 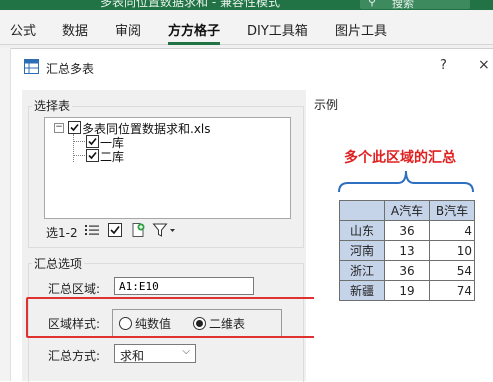 I want to click on table-cell: 19, so click(x=407, y=290).